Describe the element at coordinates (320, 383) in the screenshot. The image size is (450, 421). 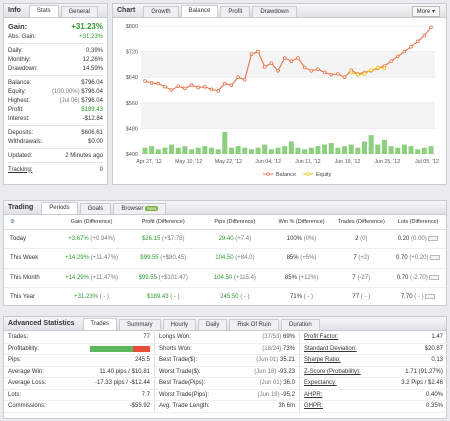
I see `stat-label: Expectancy:` at that location.